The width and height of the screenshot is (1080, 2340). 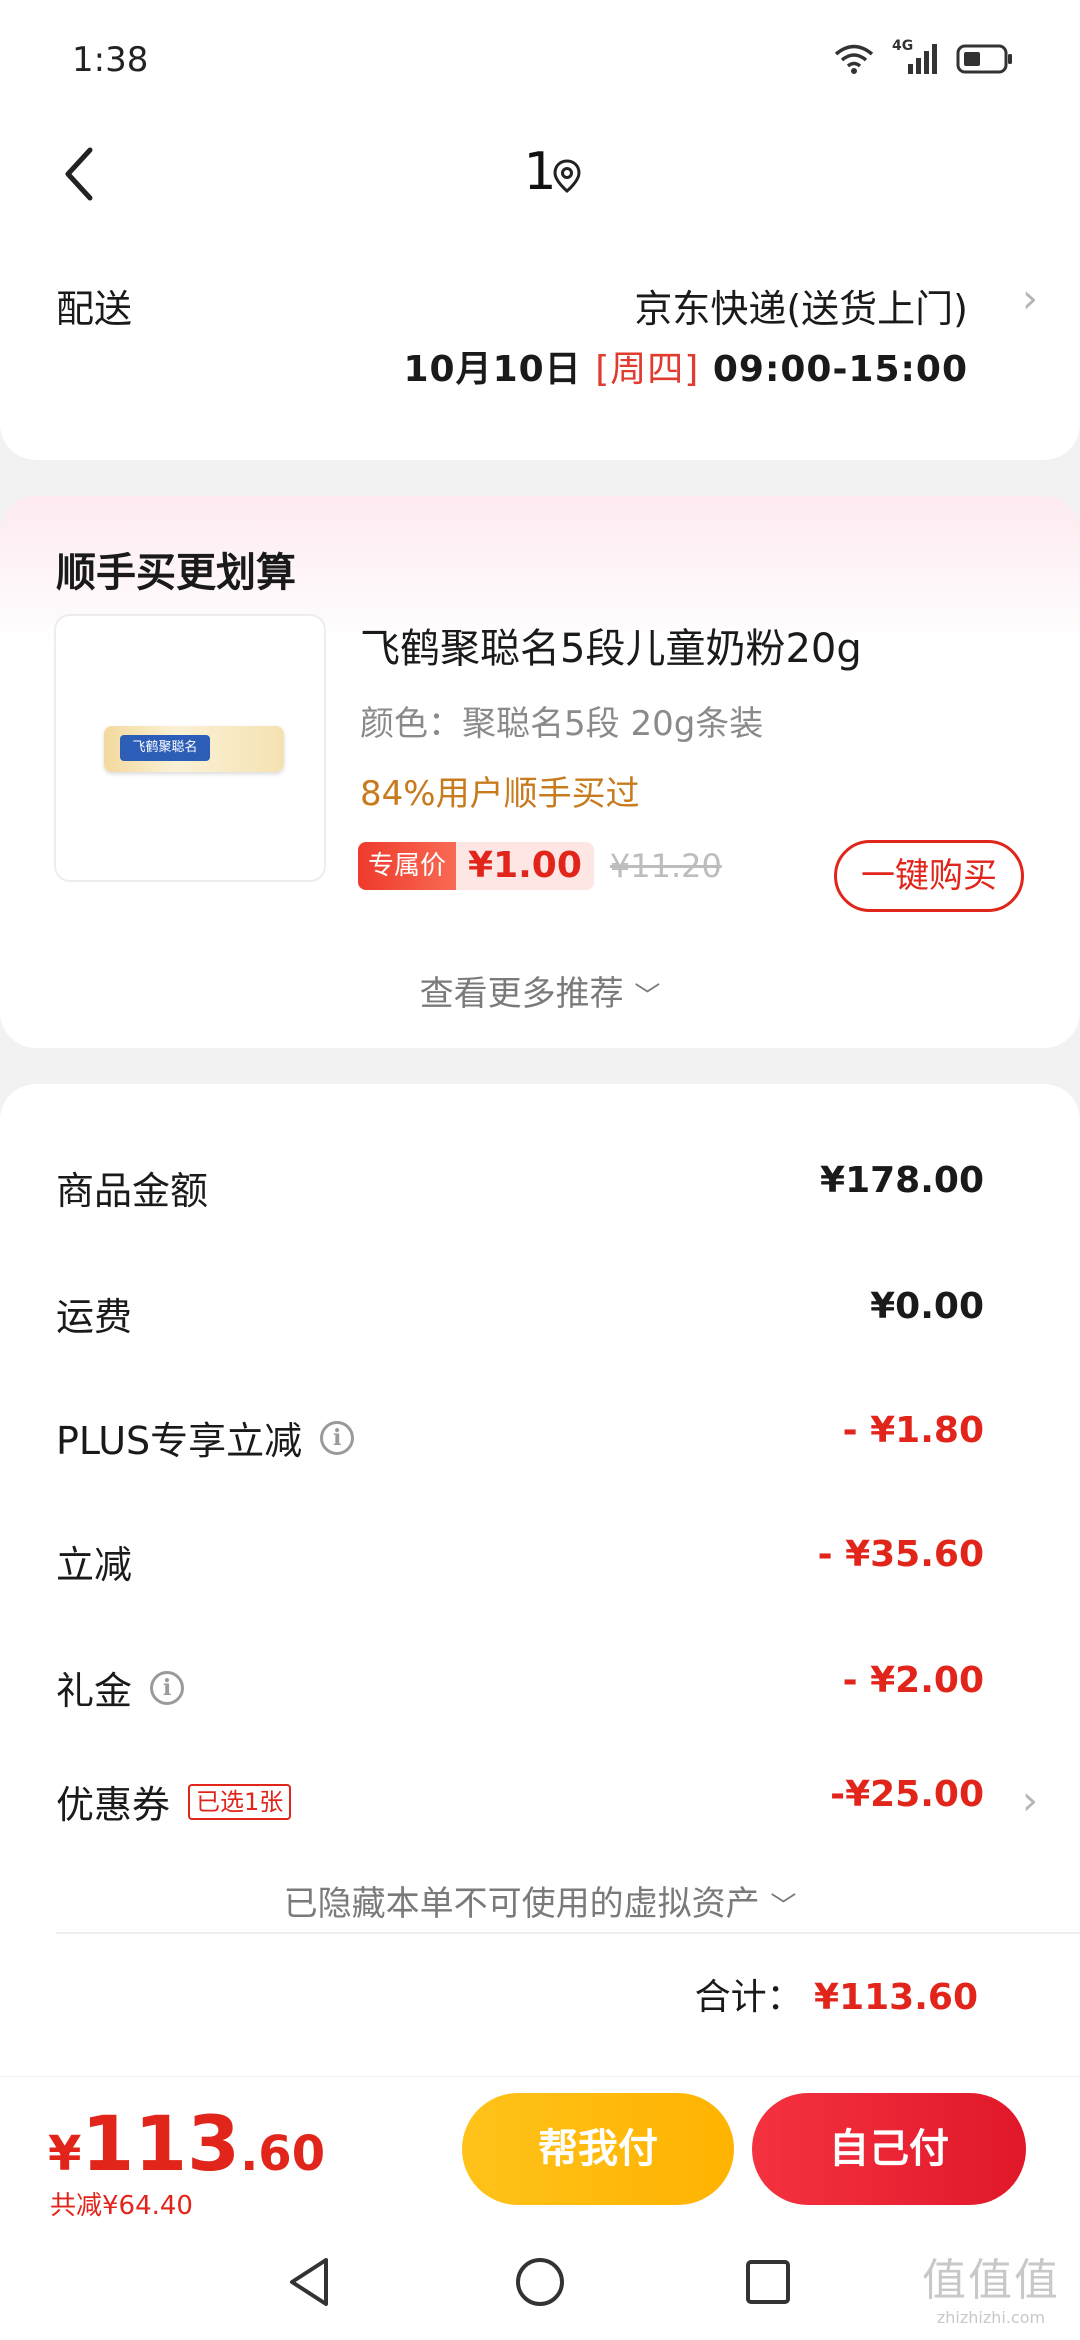 What do you see at coordinates (121, 2206) in the screenshot?
I see `total-saved: 共减¥64.40` at bounding box center [121, 2206].